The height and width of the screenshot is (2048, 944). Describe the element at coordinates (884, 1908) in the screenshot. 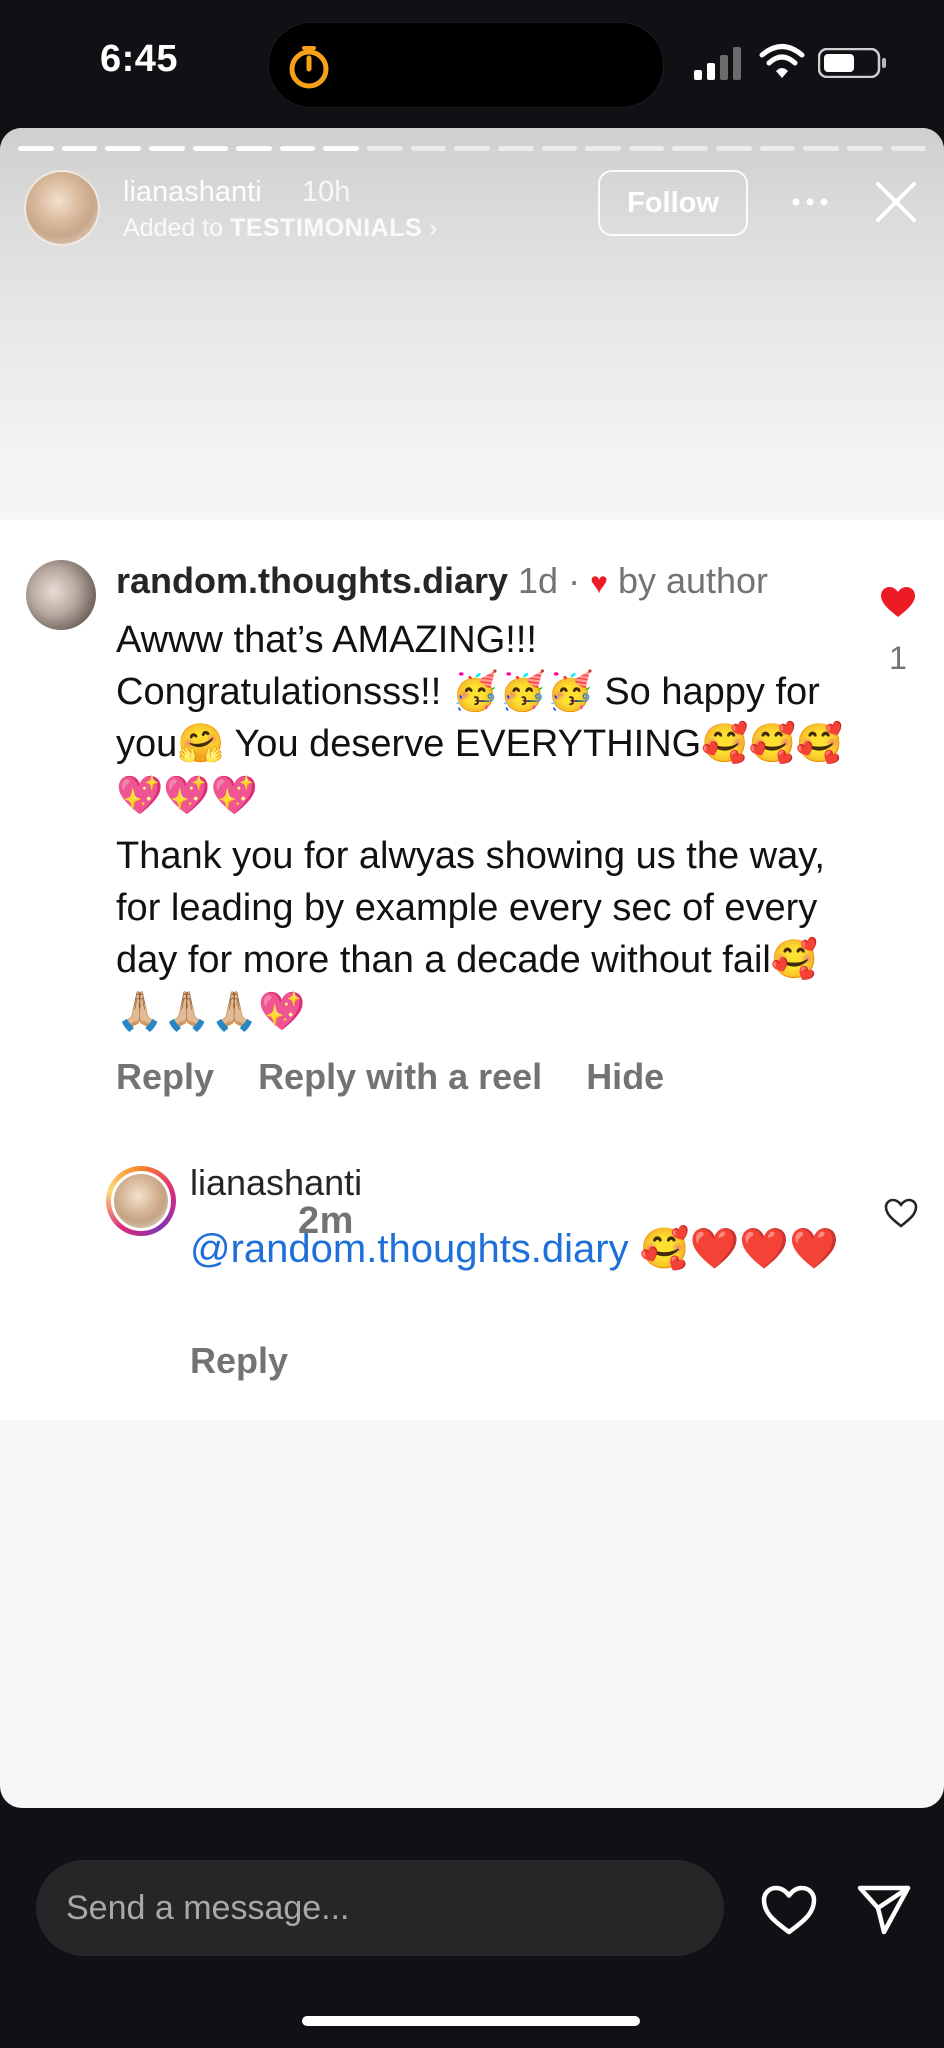

I see `send-paper-plane-icon` at that location.